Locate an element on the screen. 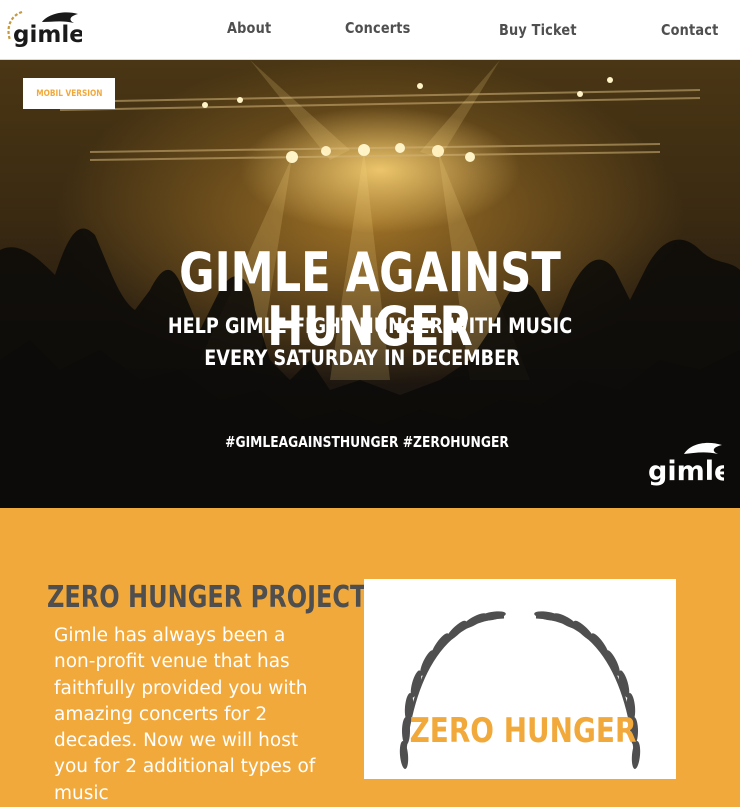  zero-hunger-badge-title: Zero hunger is located at coordinates (523, 731).